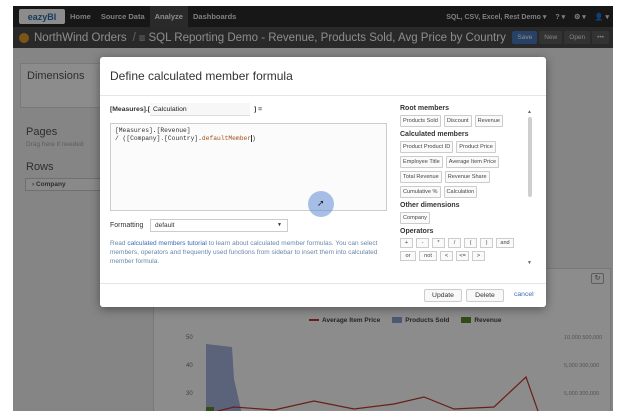 This screenshot has height=417, width=626. I want to click on operator-less-equal: <=, so click(462, 256).